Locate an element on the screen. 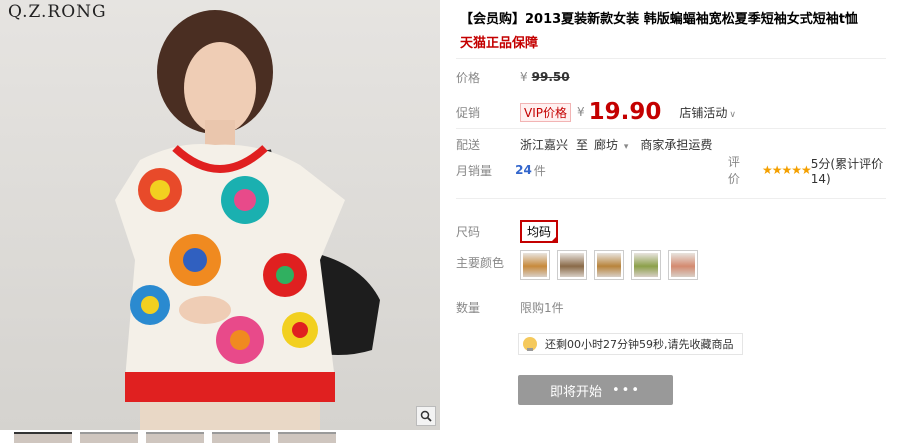  store-activity-dropdown: 店铺活动 ∨ is located at coordinates (707, 112).